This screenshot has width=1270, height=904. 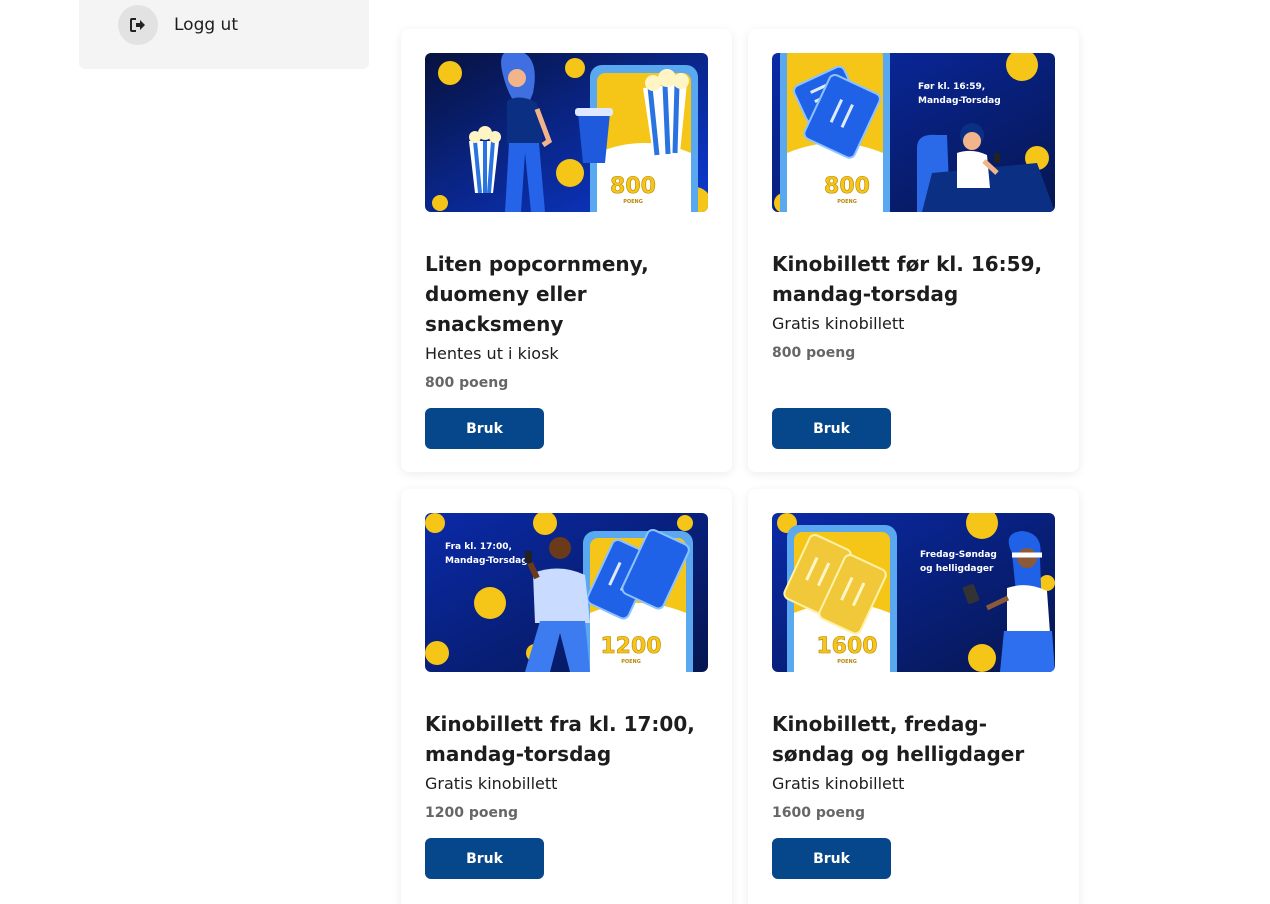 I want to click on reward-image-ticket-weekend: 1600 POENG Fredag-Søndag og helligdager, so click(x=913, y=592).